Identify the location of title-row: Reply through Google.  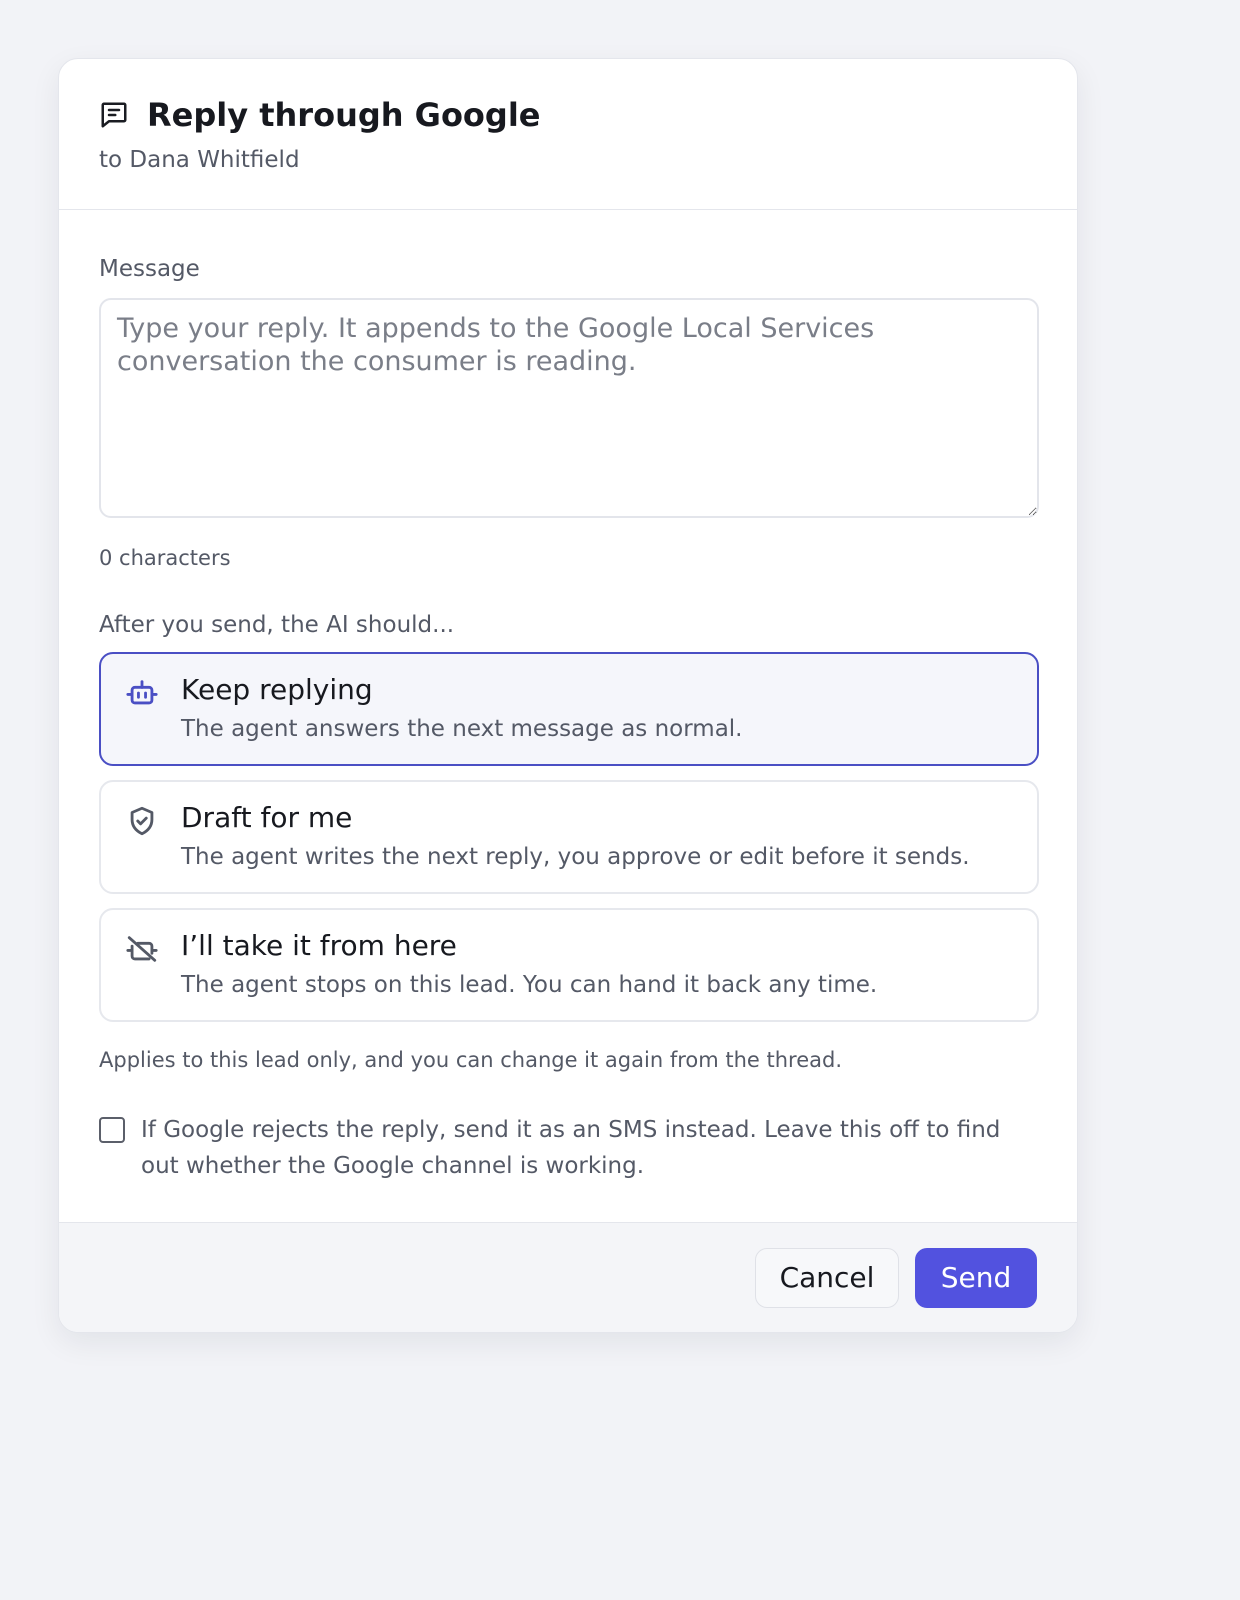
(568, 115).